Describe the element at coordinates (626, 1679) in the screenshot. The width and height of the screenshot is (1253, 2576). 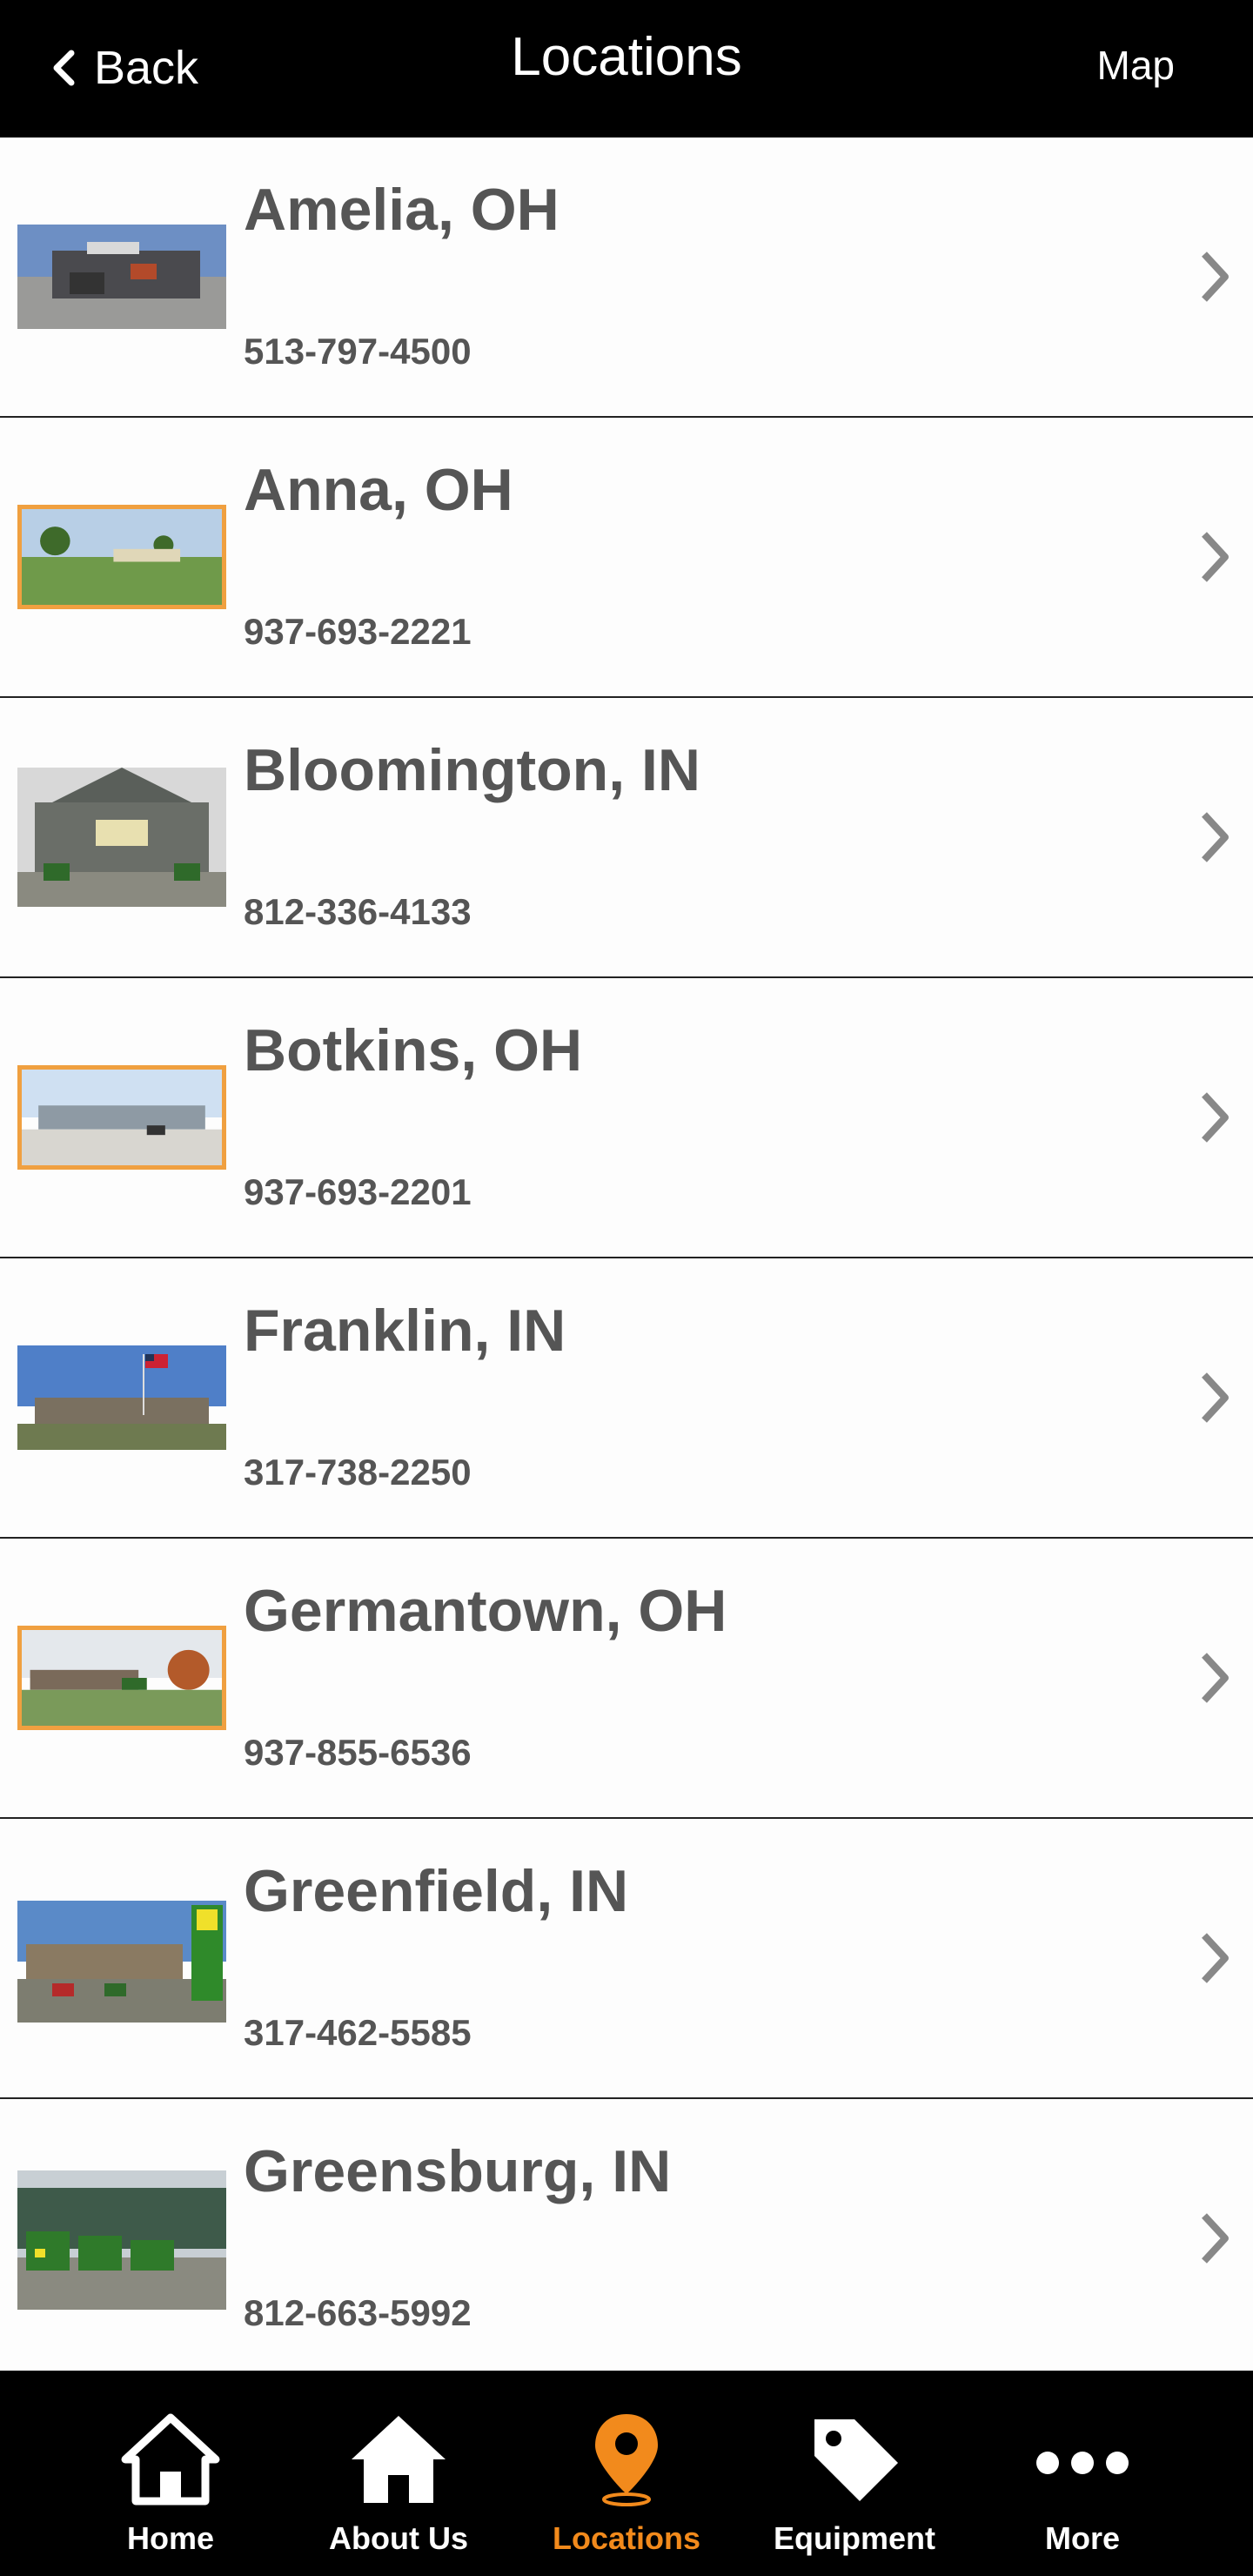
I see `location-row-germantown: Germantown, OH 937-855-6536` at that location.